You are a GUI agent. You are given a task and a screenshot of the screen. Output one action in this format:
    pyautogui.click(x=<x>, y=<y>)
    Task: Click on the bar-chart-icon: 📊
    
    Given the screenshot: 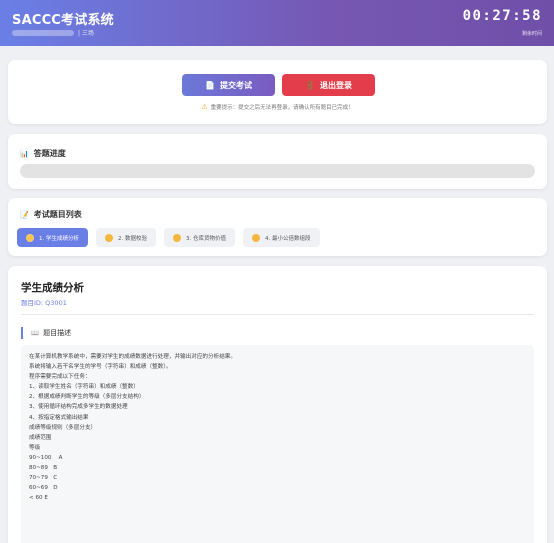 What is the action you would take?
    pyautogui.click(x=24, y=153)
    